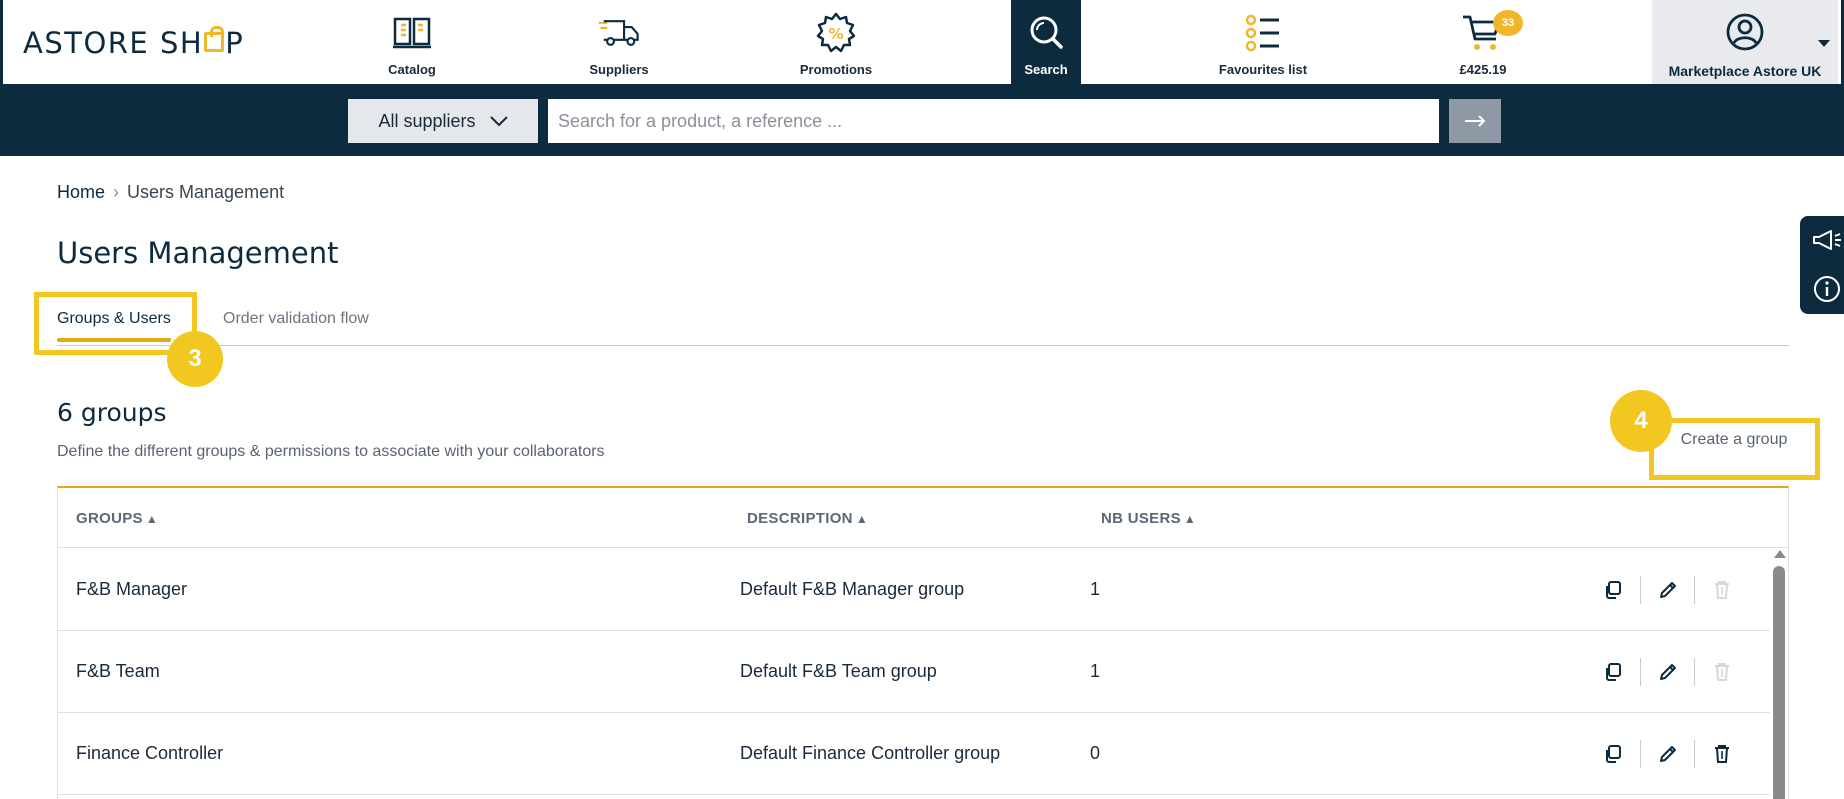 The height and width of the screenshot is (799, 1844). I want to click on nav-catalog: Catalog, so click(412, 42).